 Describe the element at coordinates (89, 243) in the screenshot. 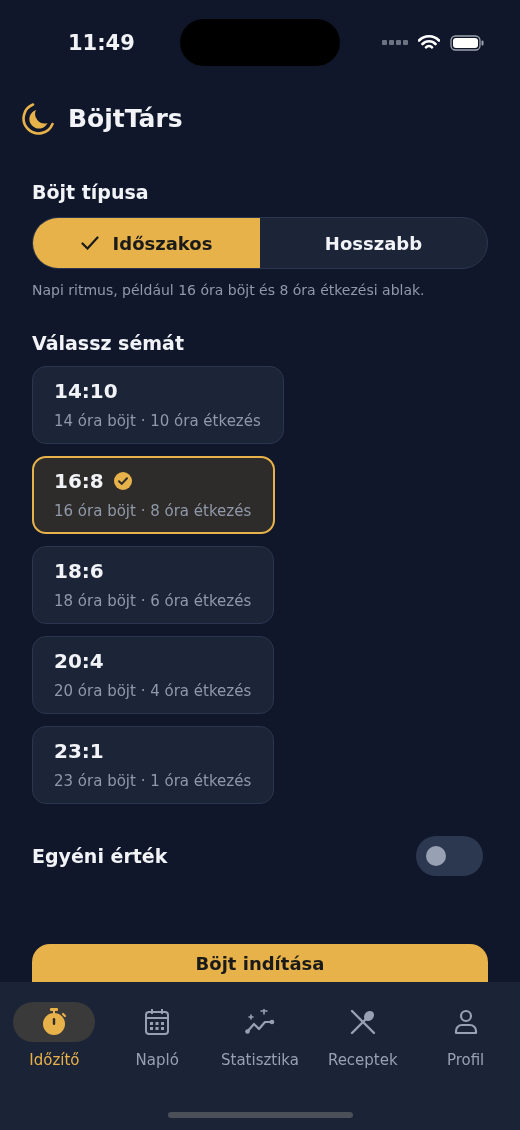

I see `check-icon` at that location.